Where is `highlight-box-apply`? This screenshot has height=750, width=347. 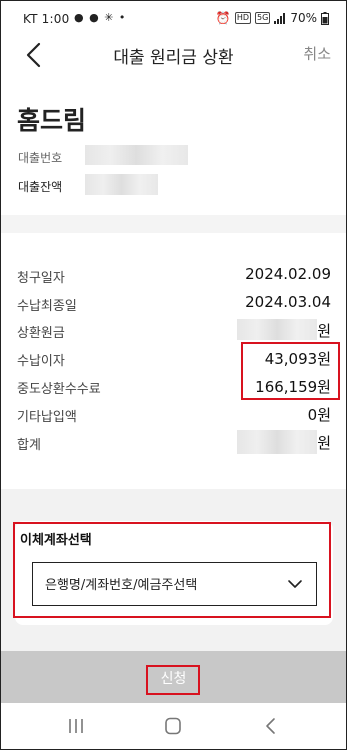
highlight-box-apply is located at coordinates (173, 680).